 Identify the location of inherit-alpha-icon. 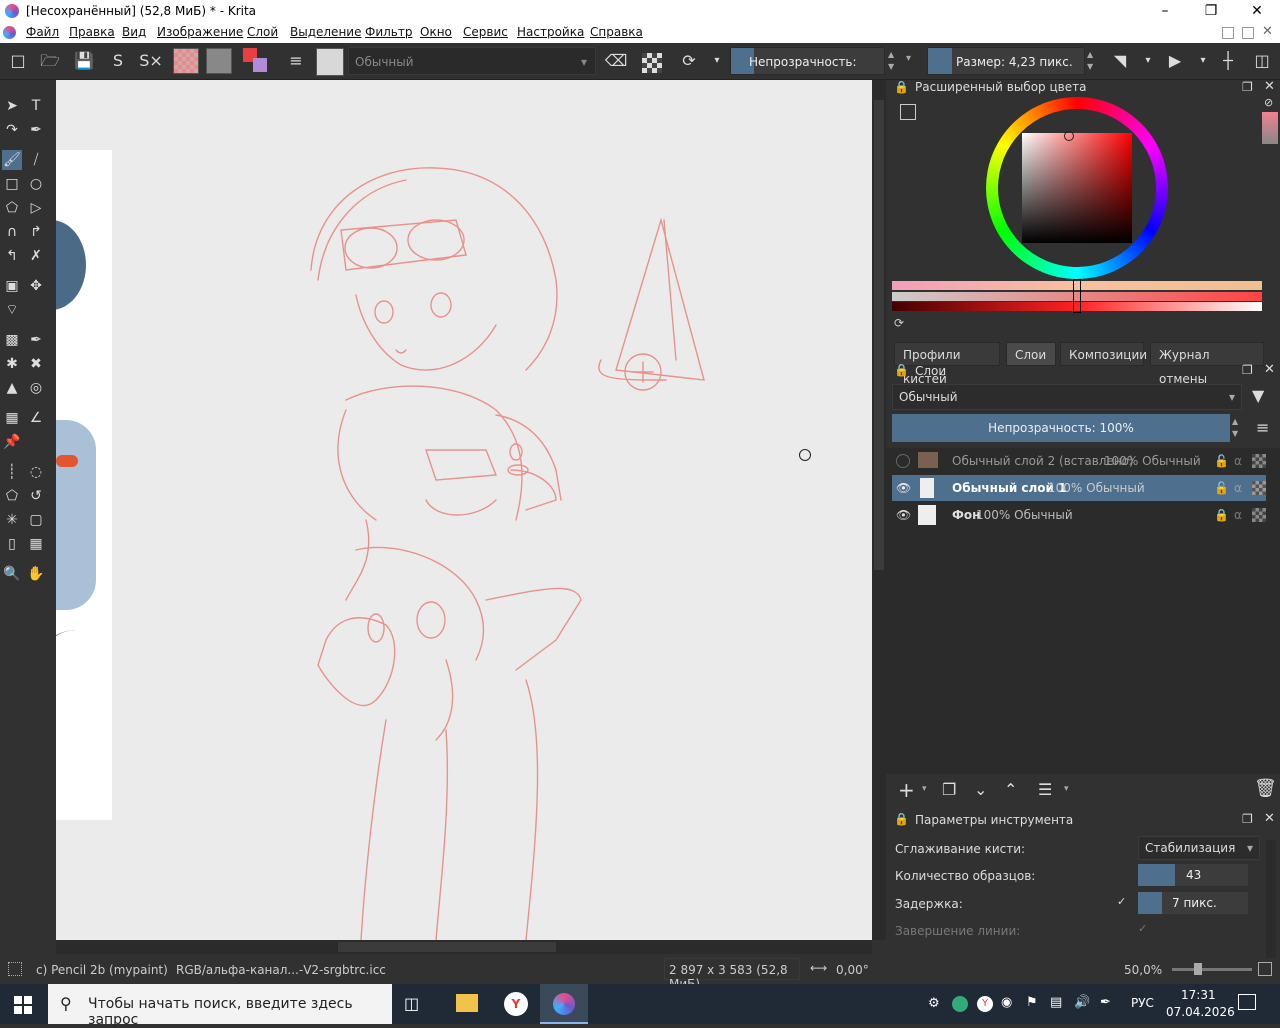
(1259, 515).